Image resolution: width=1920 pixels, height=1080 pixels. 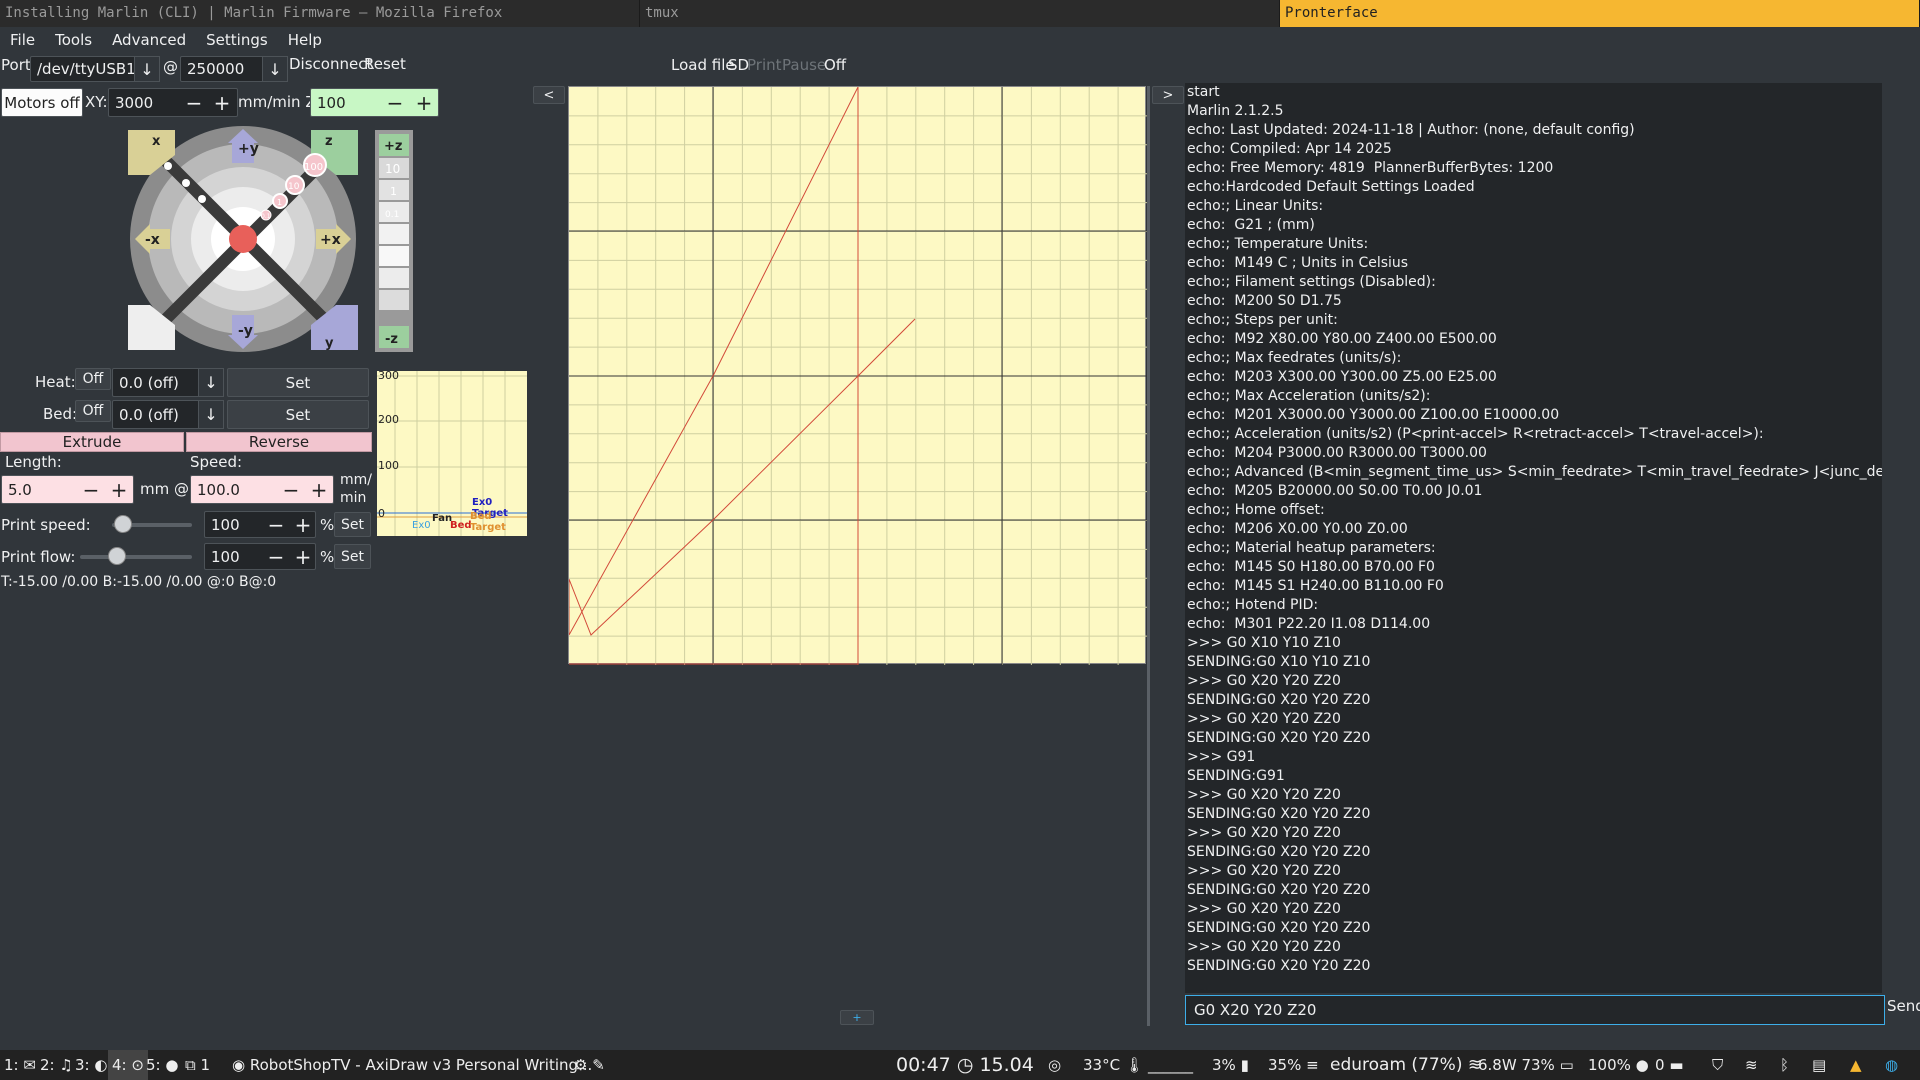 I want to click on port-label: Port, so click(x=16, y=65).